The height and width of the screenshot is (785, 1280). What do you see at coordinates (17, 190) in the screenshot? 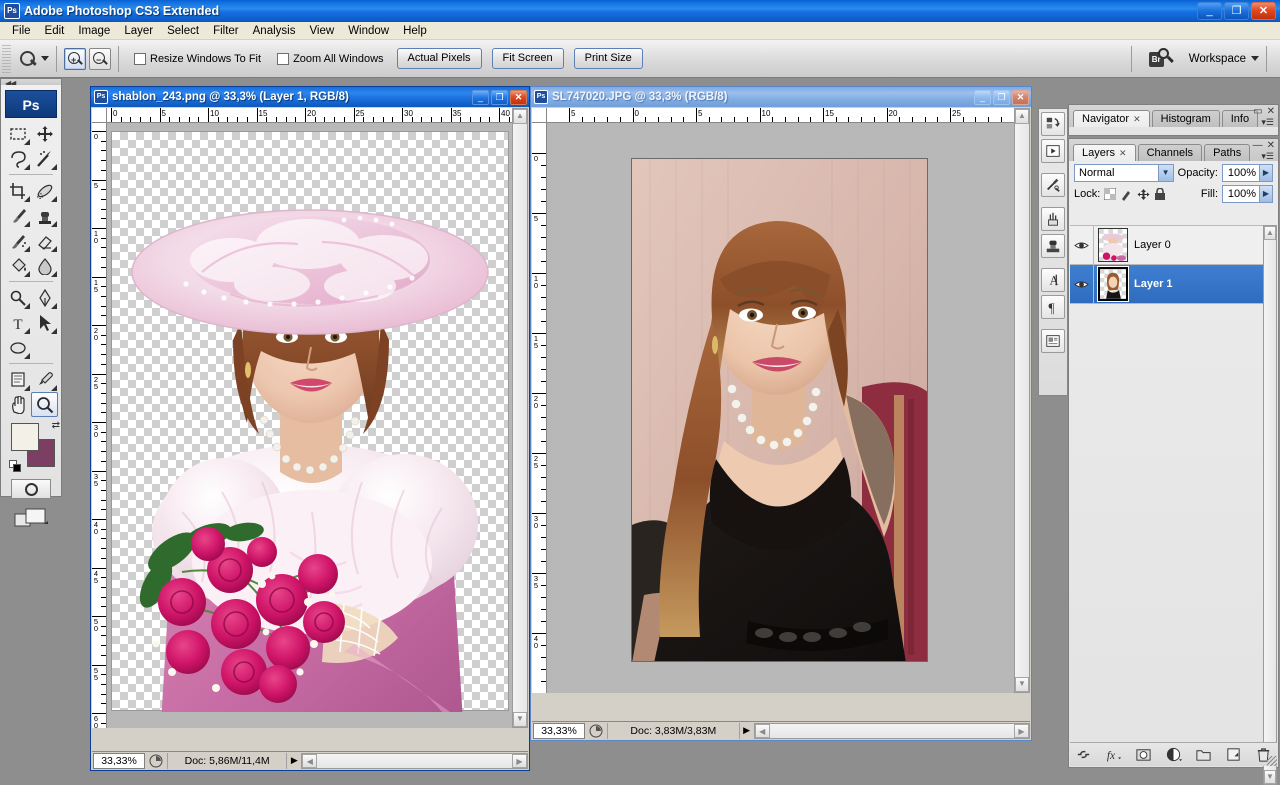
I see `crop-tool` at bounding box center [17, 190].